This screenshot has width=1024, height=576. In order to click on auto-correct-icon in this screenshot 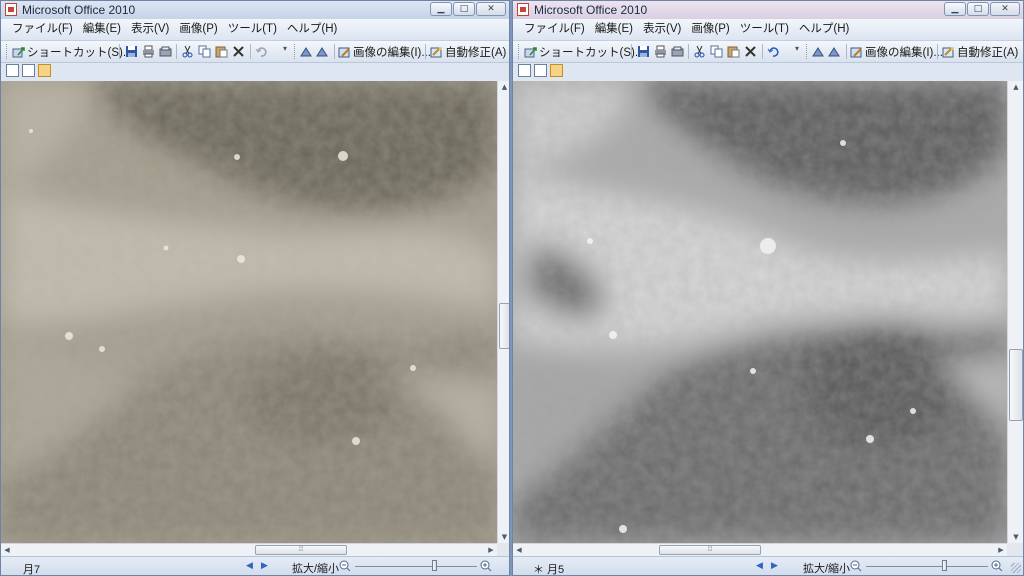, I will do `click(436, 52)`.